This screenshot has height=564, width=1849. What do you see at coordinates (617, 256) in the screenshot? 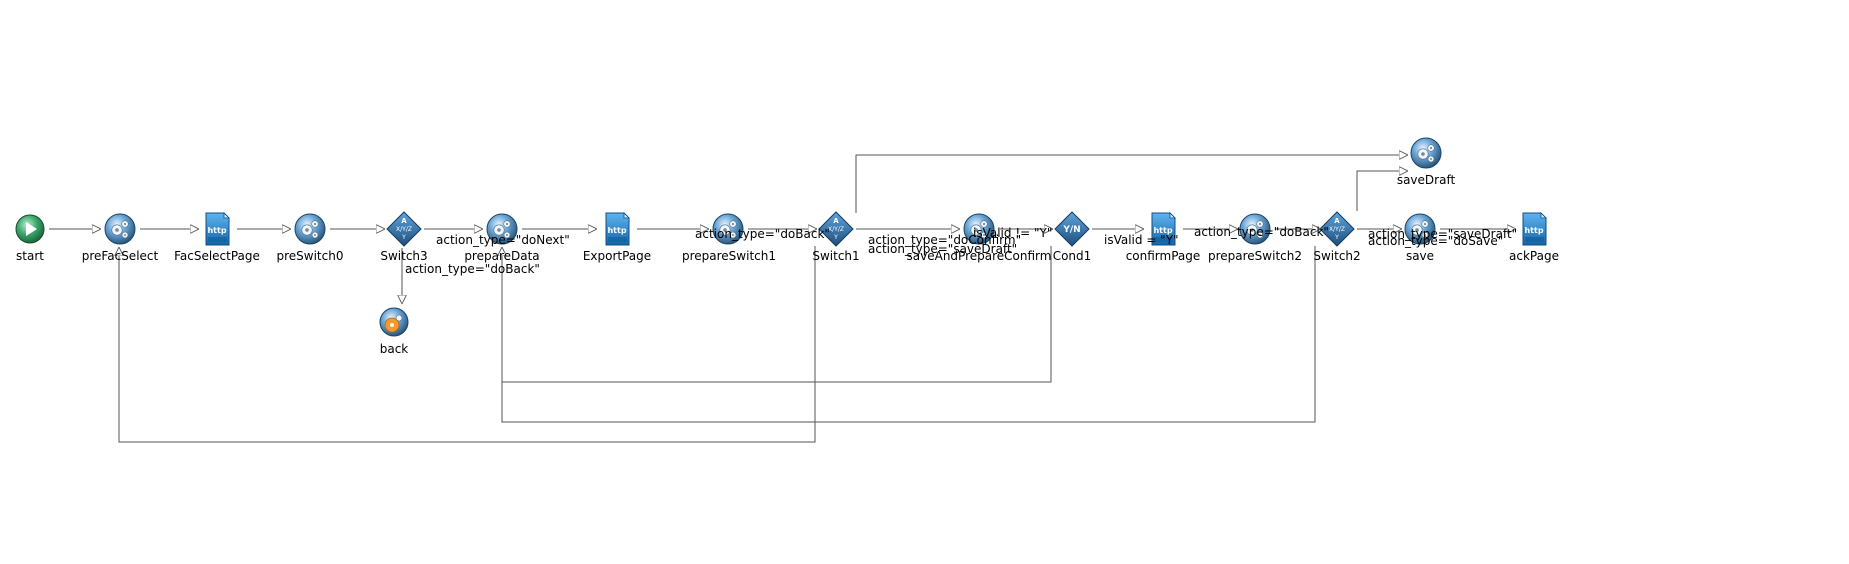
I see `node-label: ExportPage` at bounding box center [617, 256].